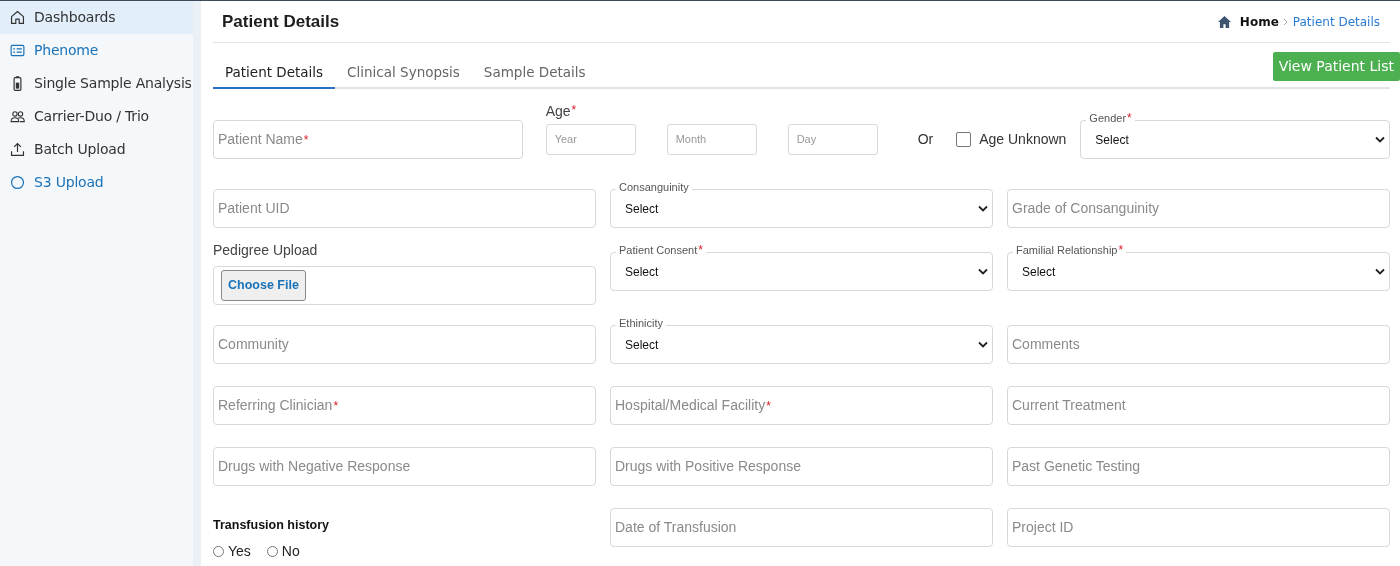  What do you see at coordinates (96, 149) in the screenshot?
I see `sidebar-item: Batch Upload` at bounding box center [96, 149].